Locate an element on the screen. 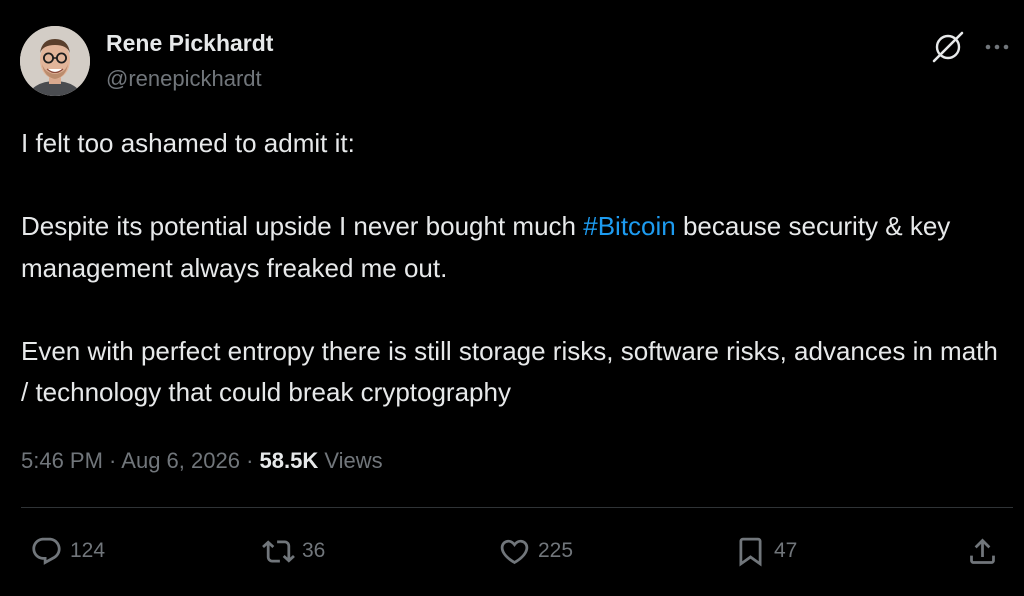  author-handle: @renepickhardt is located at coordinates (184, 79).